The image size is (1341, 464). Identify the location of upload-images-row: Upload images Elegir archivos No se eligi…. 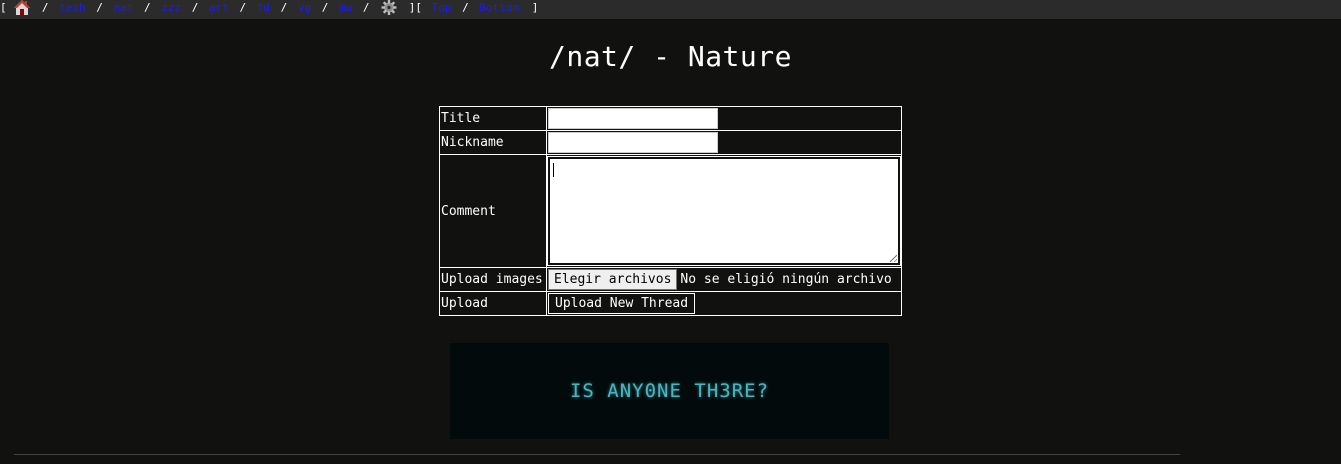
(670, 279).